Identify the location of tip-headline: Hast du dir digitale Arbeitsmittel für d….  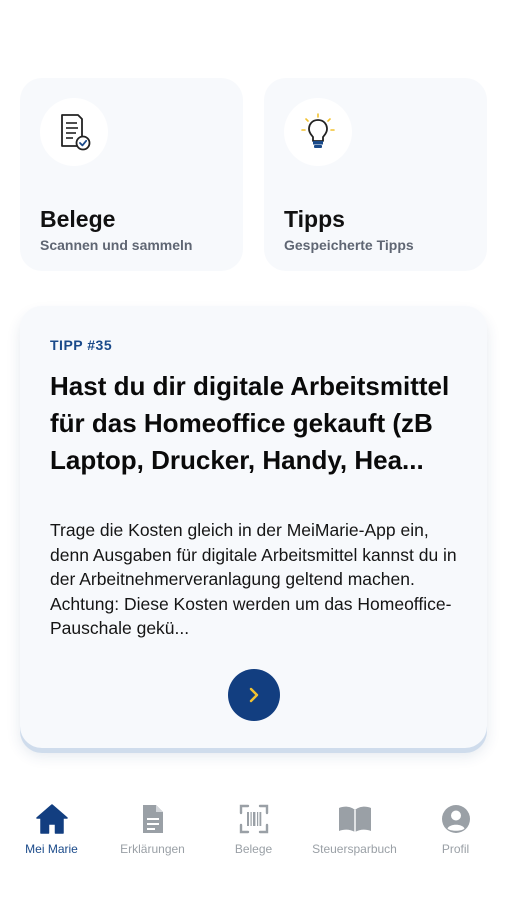
(250, 423).